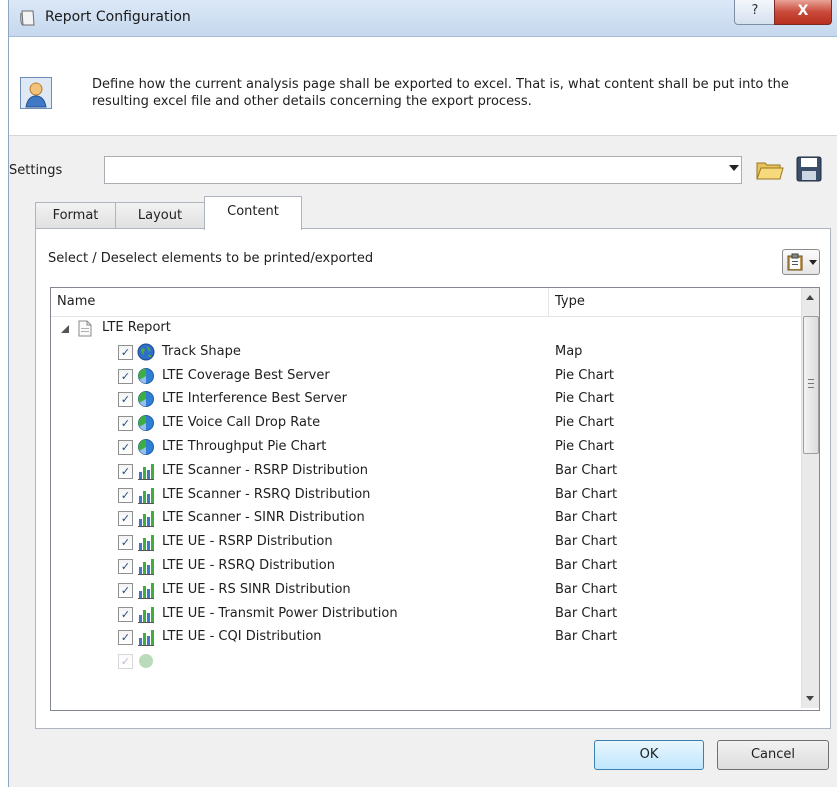 The width and height of the screenshot is (837, 787). What do you see at coordinates (65, 329) in the screenshot?
I see `collapse-triangle-icon` at bounding box center [65, 329].